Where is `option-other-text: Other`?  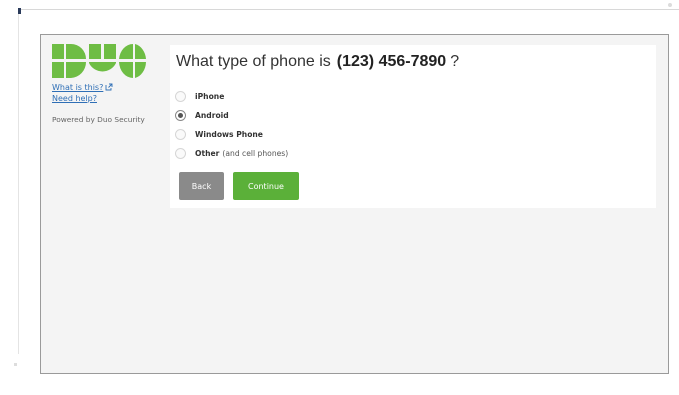
option-other-text: Other is located at coordinates (207, 153).